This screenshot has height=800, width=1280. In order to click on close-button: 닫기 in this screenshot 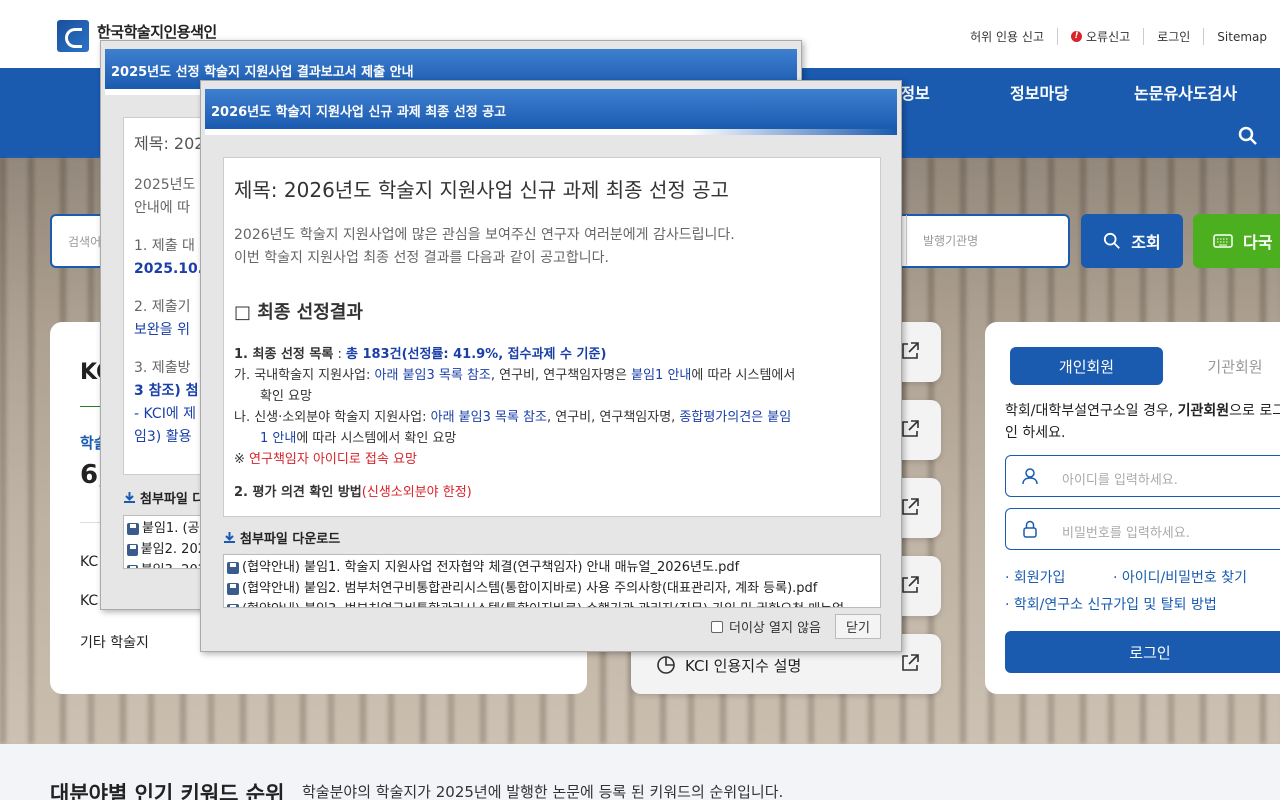, I will do `click(858, 626)`.